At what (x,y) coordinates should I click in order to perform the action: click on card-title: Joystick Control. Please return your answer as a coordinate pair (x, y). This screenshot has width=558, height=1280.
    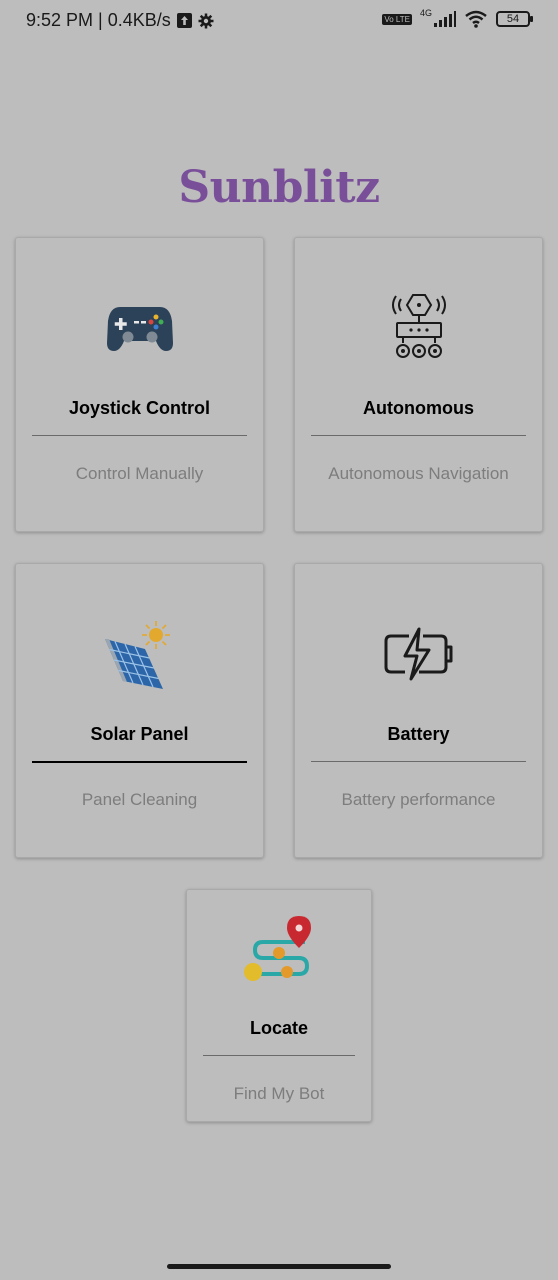
    Looking at the image, I should click on (139, 408).